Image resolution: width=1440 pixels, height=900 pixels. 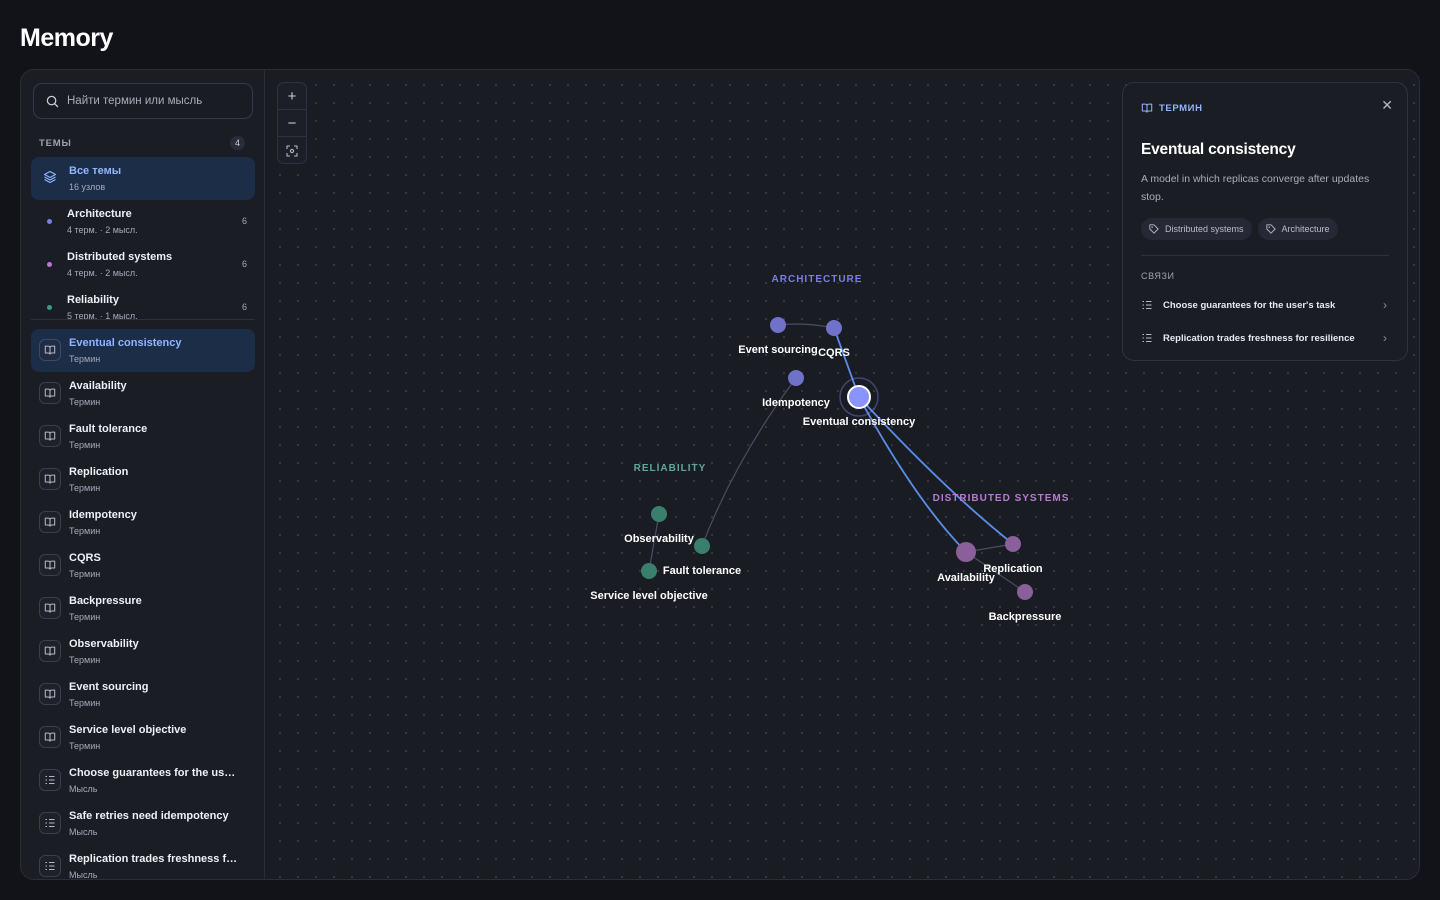 What do you see at coordinates (143, 565) in the screenshot?
I see `node-list-item: CQRS Термин` at bounding box center [143, 565].